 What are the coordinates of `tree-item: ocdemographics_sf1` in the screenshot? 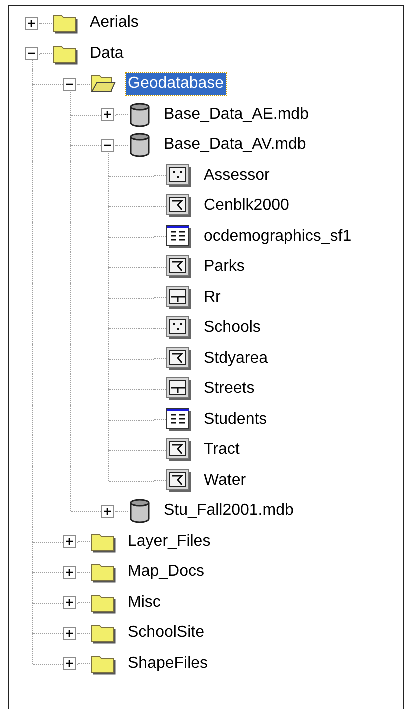 It's located at (278, 237).